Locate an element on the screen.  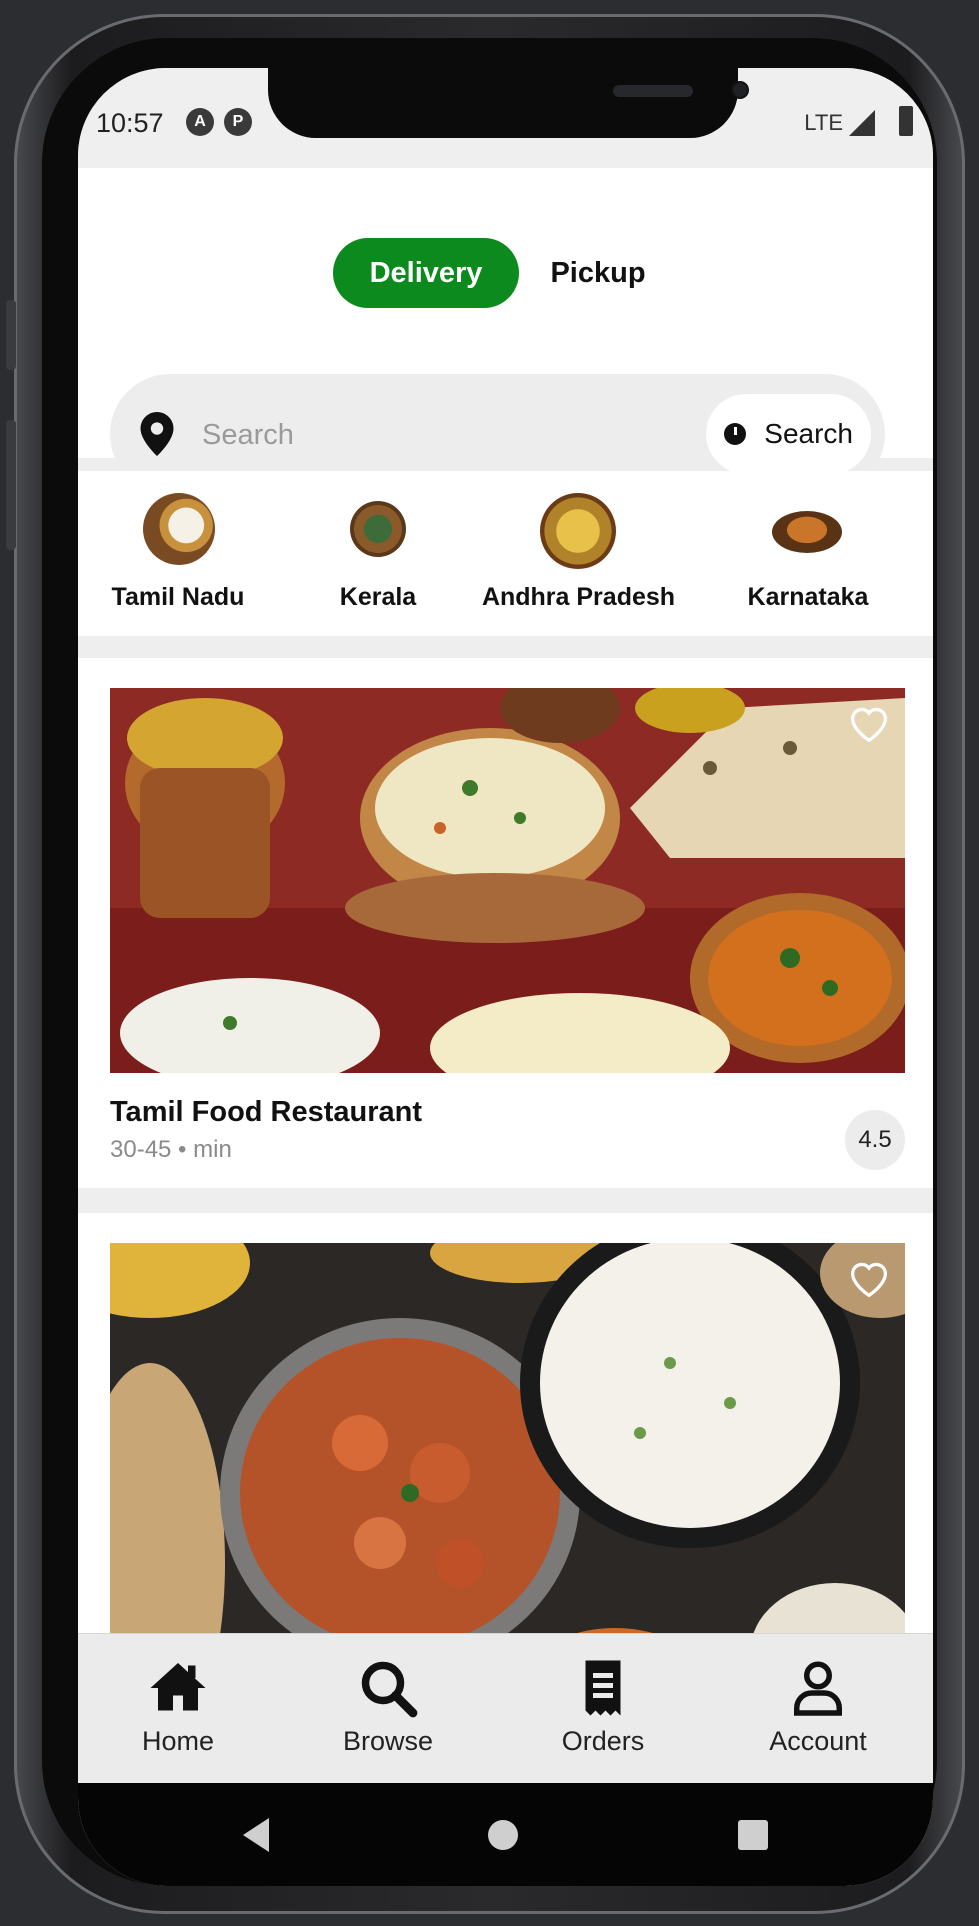
category-karnataka: Karnataka is located at coordinates (808, 553).